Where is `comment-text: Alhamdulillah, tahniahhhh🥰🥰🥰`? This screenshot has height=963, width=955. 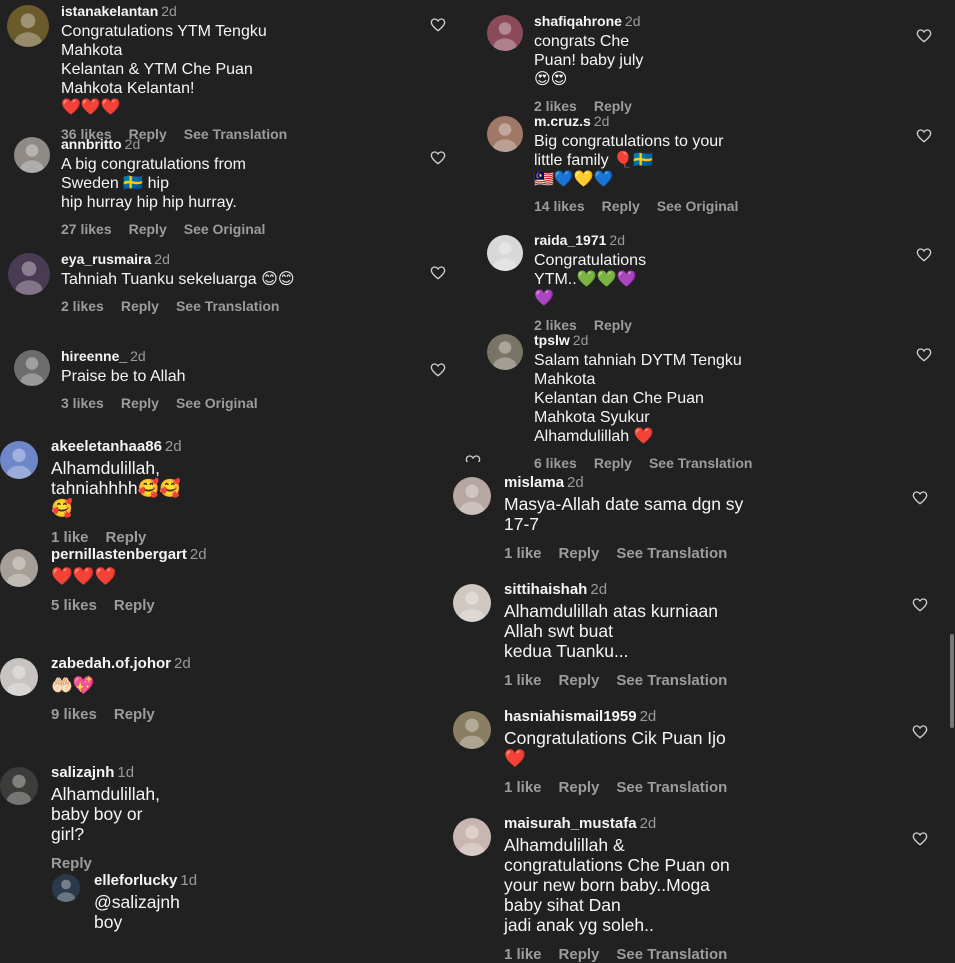 comment-text: Alhamdulillah, tahniahhhh🥰🥰🥰 is located at coordinates (116, 488).